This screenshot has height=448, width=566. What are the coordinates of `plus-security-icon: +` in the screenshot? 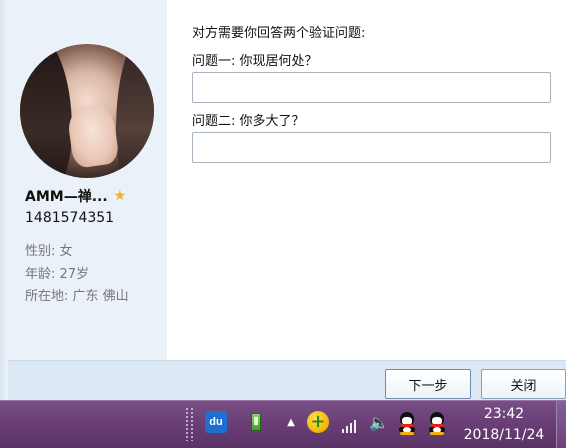 It's located at (318, 422).